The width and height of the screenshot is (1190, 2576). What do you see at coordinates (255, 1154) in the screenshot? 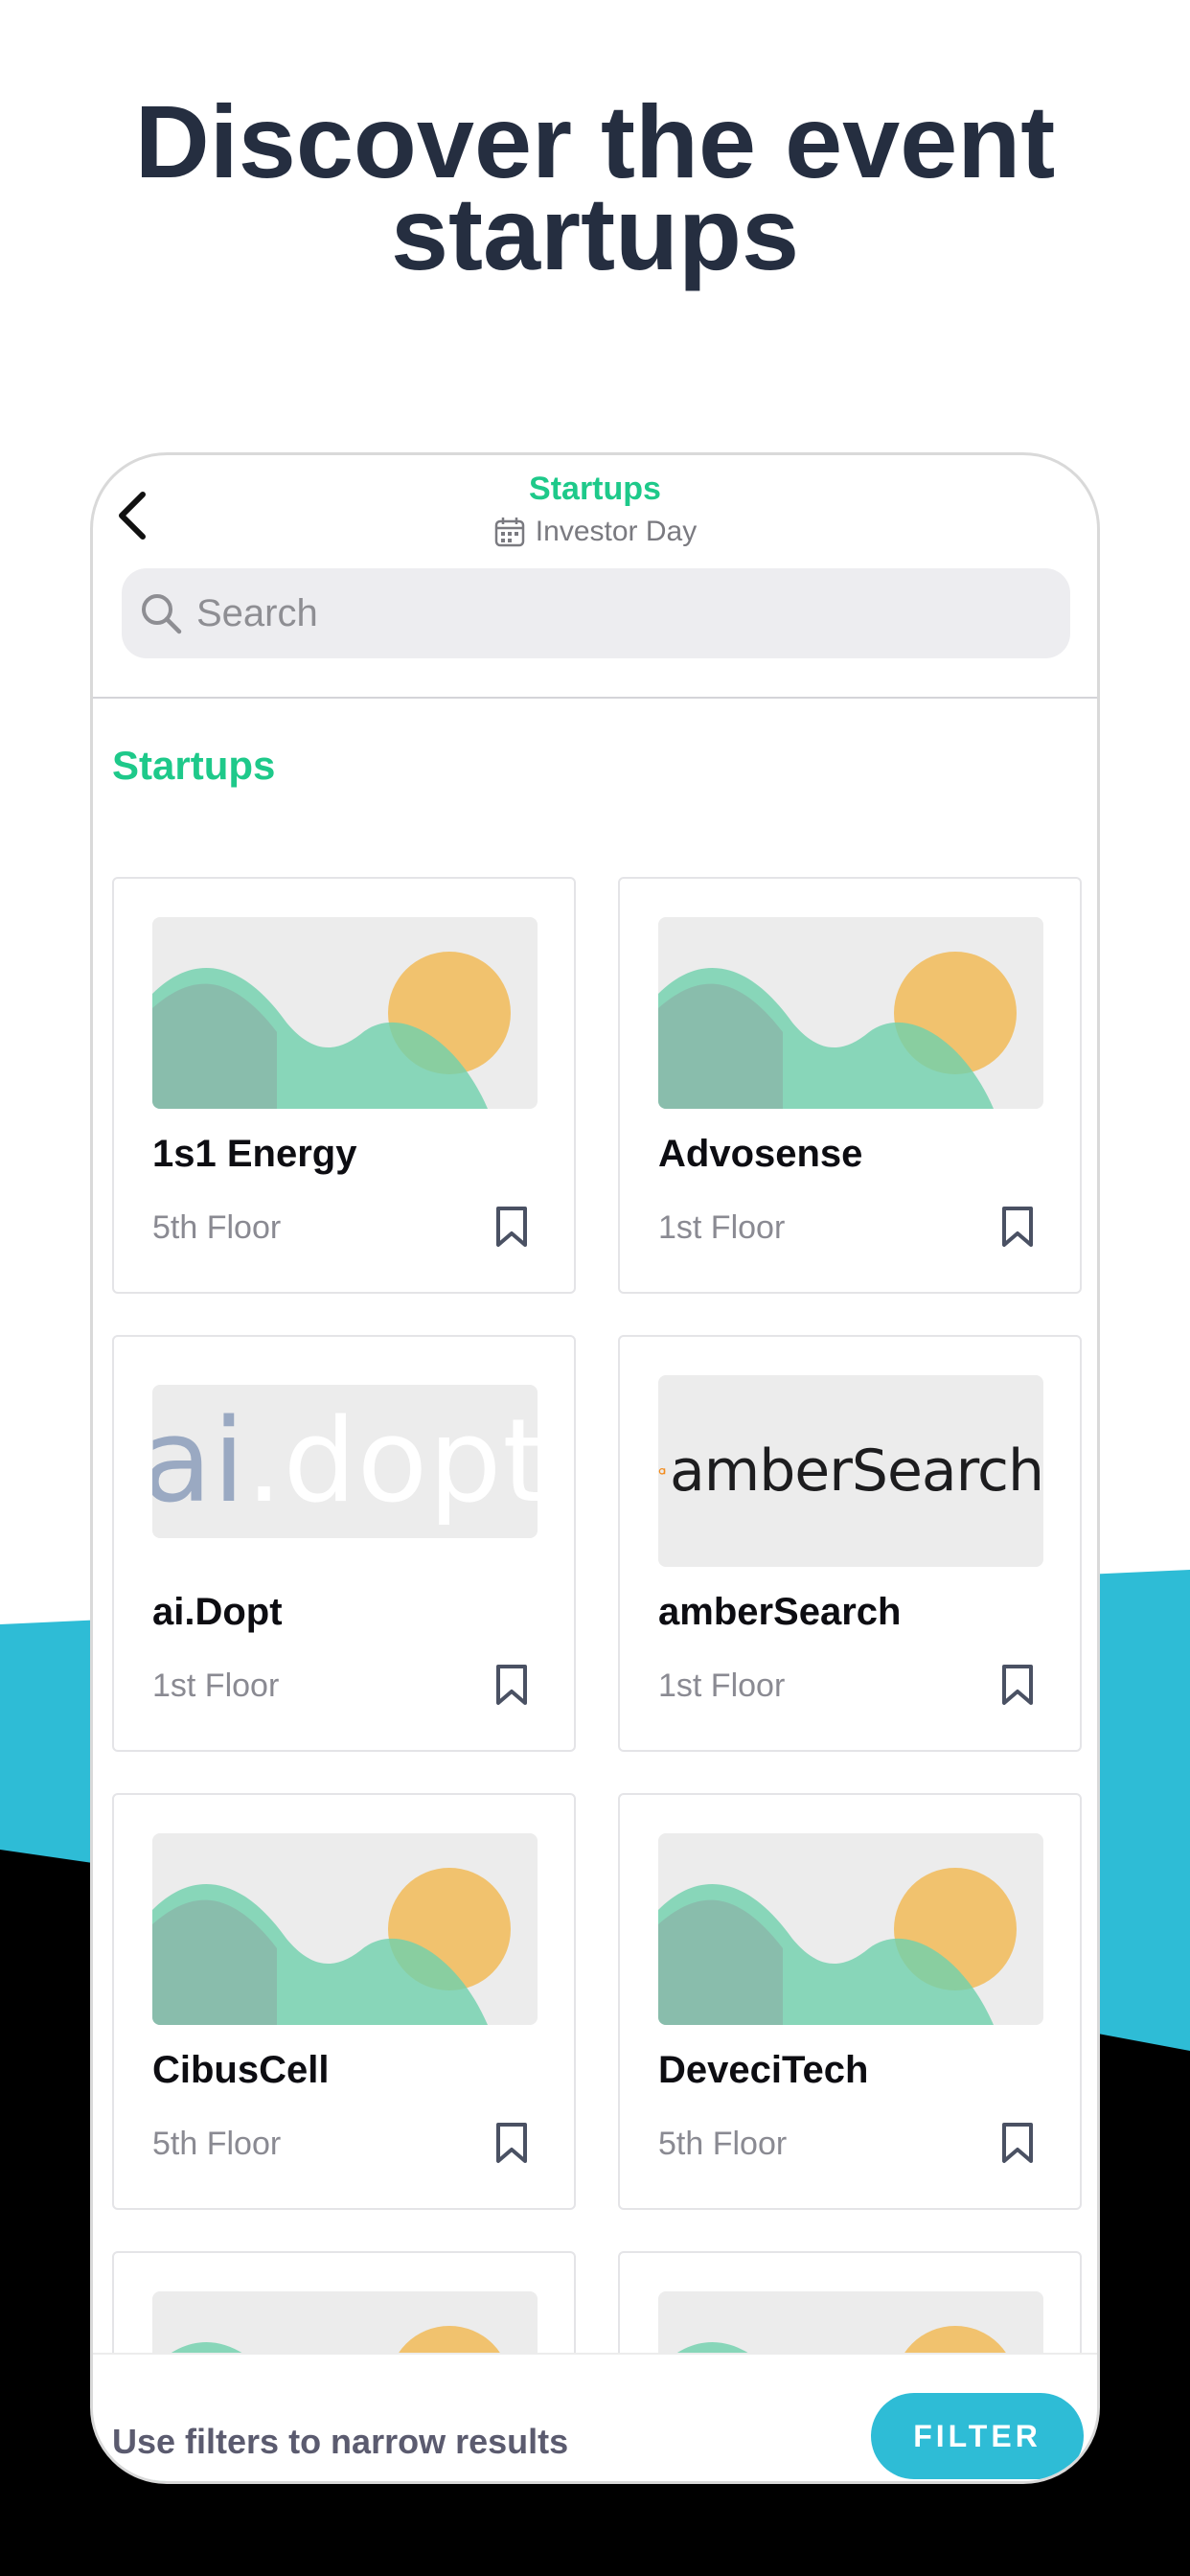
I see `startup-name: 1s1 Energy` at bounding box center [255, 1154].